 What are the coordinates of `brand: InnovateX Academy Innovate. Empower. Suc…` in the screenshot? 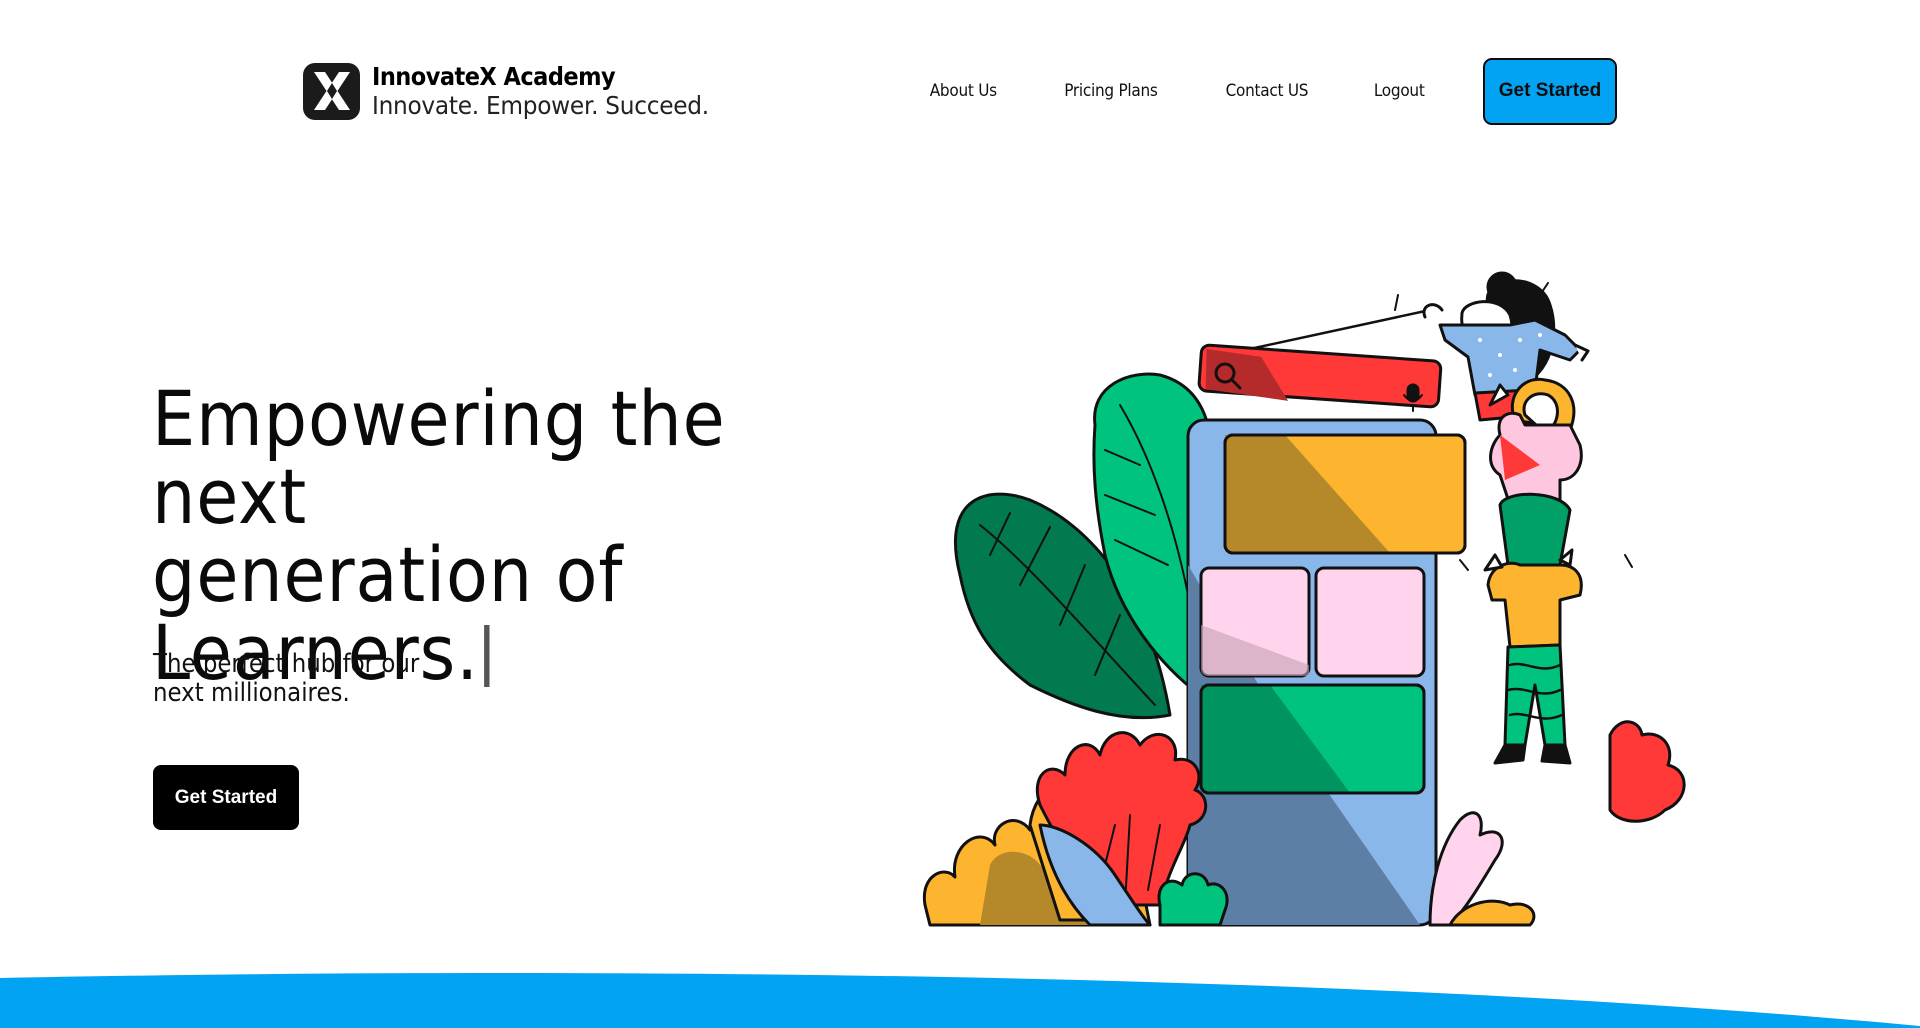 It's located at (518, 91).